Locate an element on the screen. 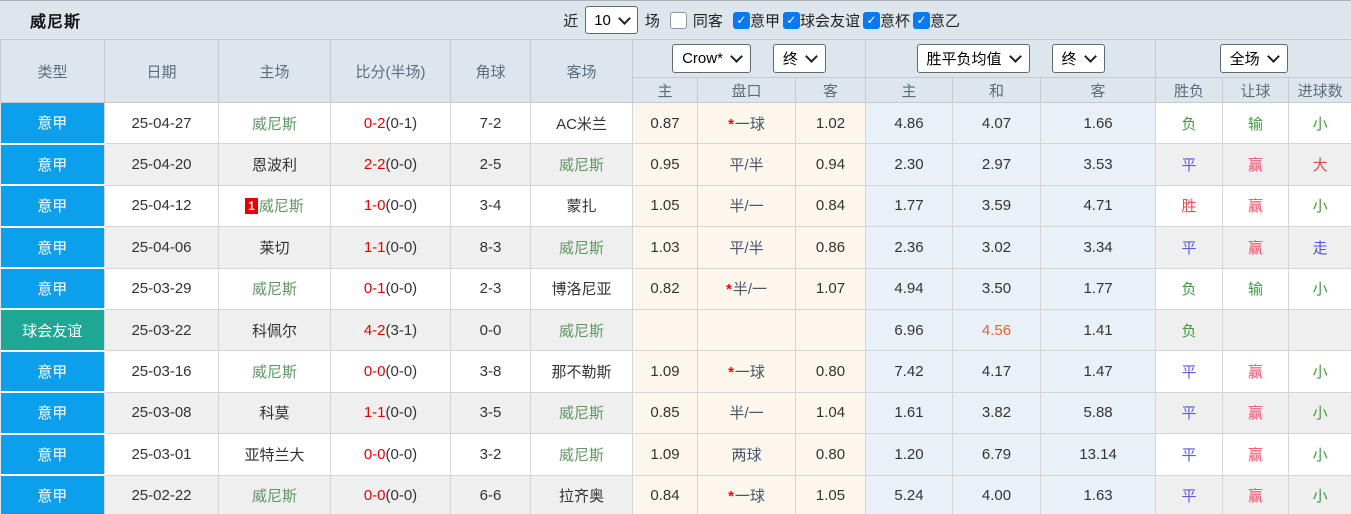 The height and width of the screenshot is (514, 1351). odds-away-cell: 1.02 is located at coordinates (830, 123).